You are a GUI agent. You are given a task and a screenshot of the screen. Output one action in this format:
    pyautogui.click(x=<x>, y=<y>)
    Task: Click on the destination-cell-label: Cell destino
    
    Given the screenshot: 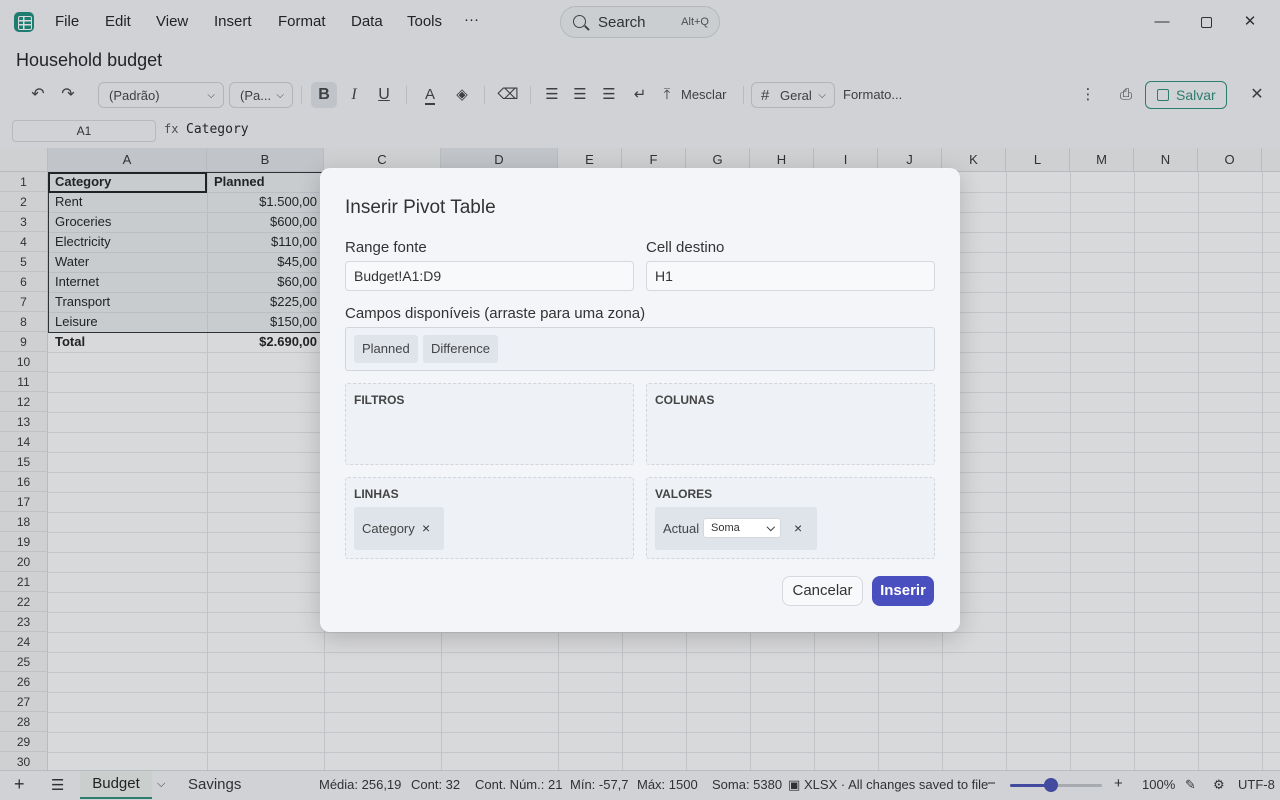 What is the action you would take?
    pyautogui.click(x=685, y=247)
    